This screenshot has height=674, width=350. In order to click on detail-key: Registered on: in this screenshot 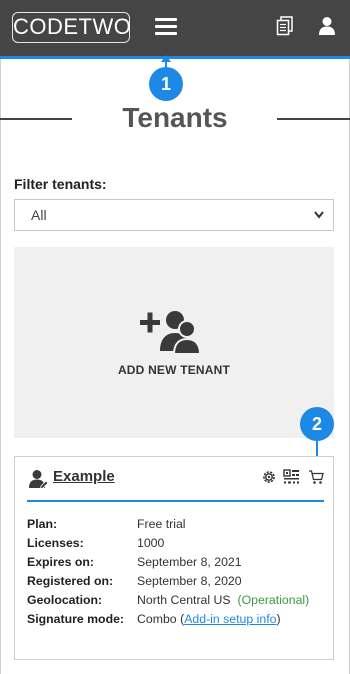, I will do `click(70, 581)`.